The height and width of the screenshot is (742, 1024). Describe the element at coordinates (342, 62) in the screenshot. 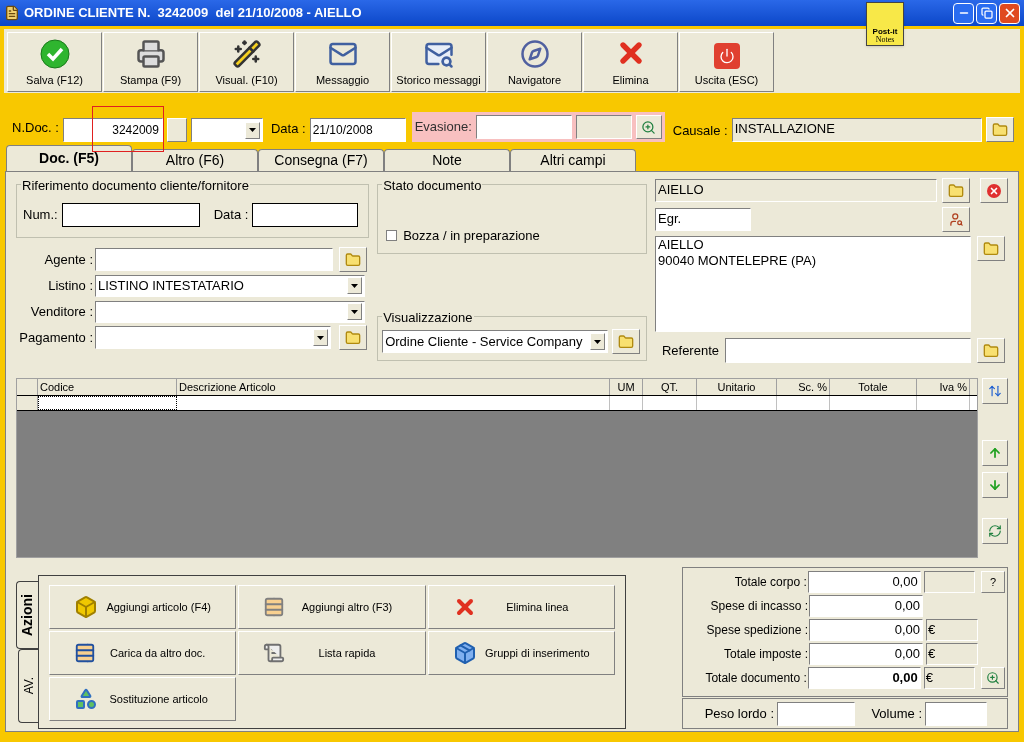

I see `toolbar-button: Messaggio` at that location.